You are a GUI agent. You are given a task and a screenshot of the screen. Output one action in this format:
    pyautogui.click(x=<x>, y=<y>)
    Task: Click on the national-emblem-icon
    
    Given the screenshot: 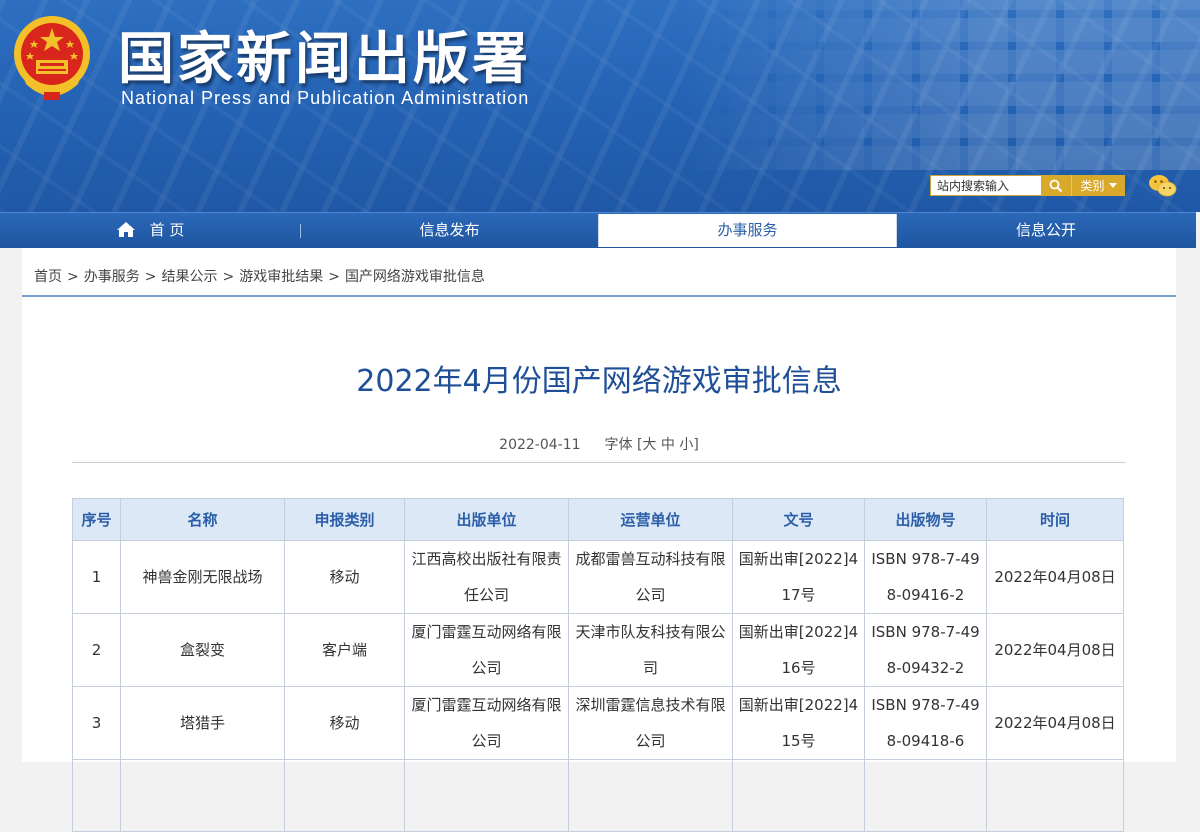 What is the action you would take?
    pyautogui.click(x=52, y=58)
    